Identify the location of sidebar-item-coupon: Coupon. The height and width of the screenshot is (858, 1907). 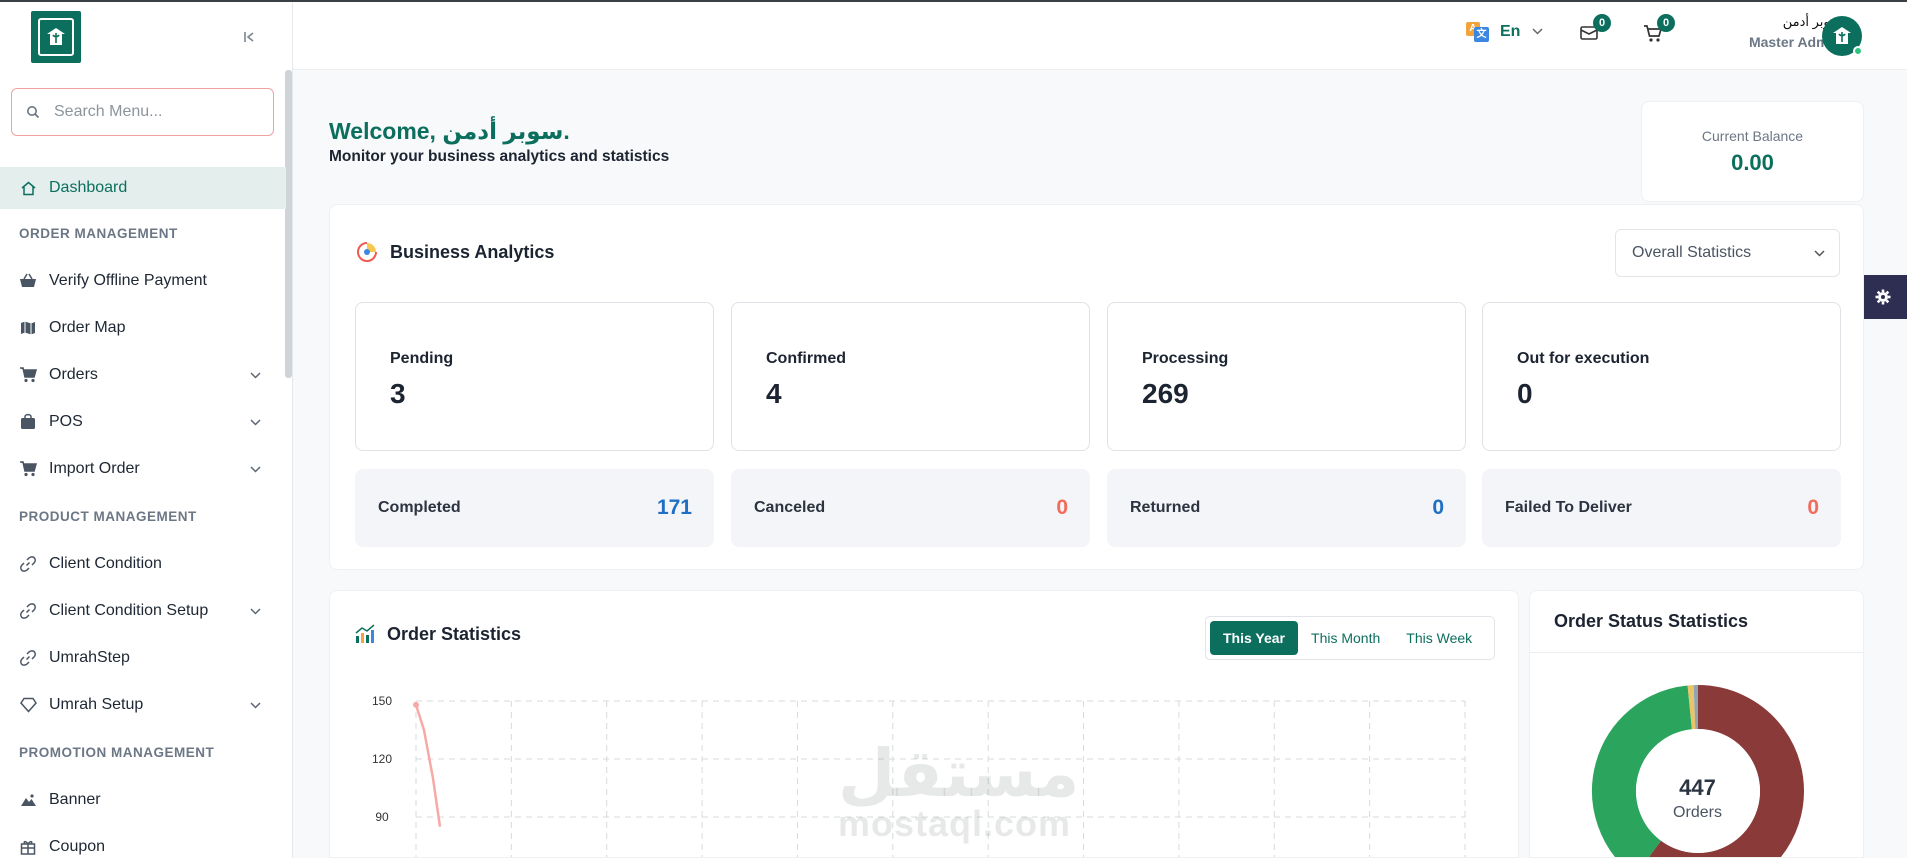
(143, 840).